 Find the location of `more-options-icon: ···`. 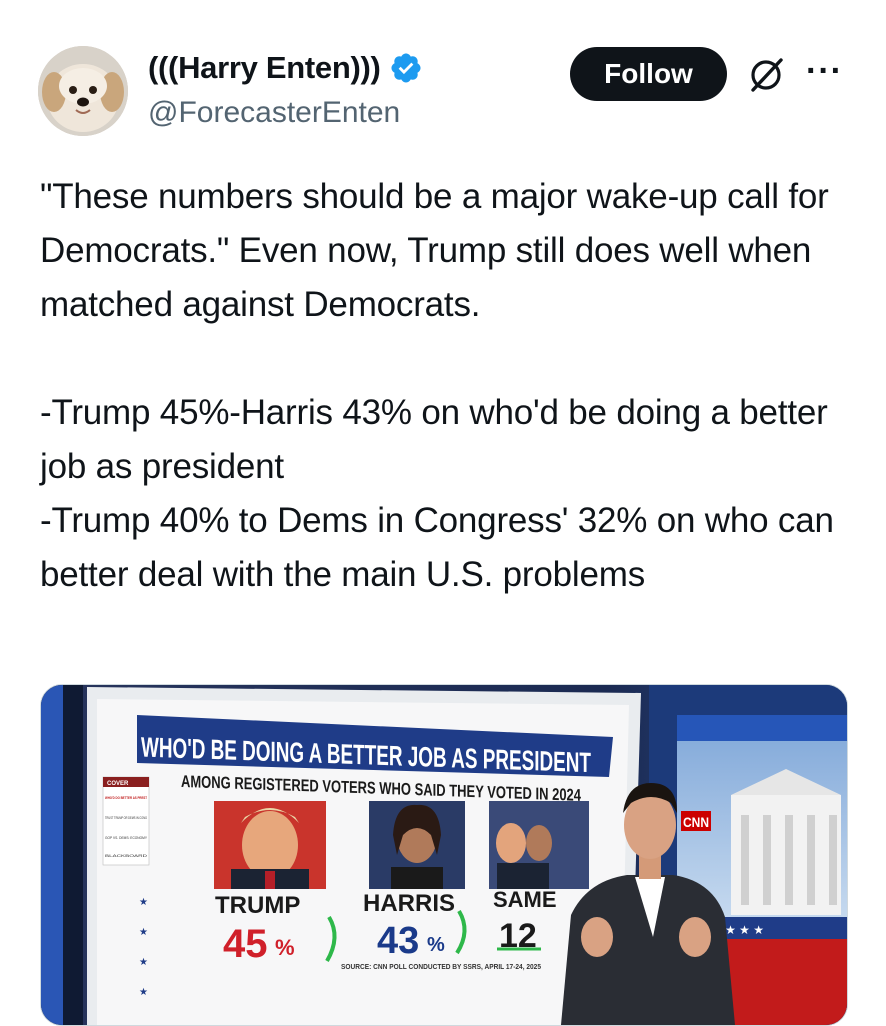

more-options-icon: ··· is located at coordinates (824, 71).